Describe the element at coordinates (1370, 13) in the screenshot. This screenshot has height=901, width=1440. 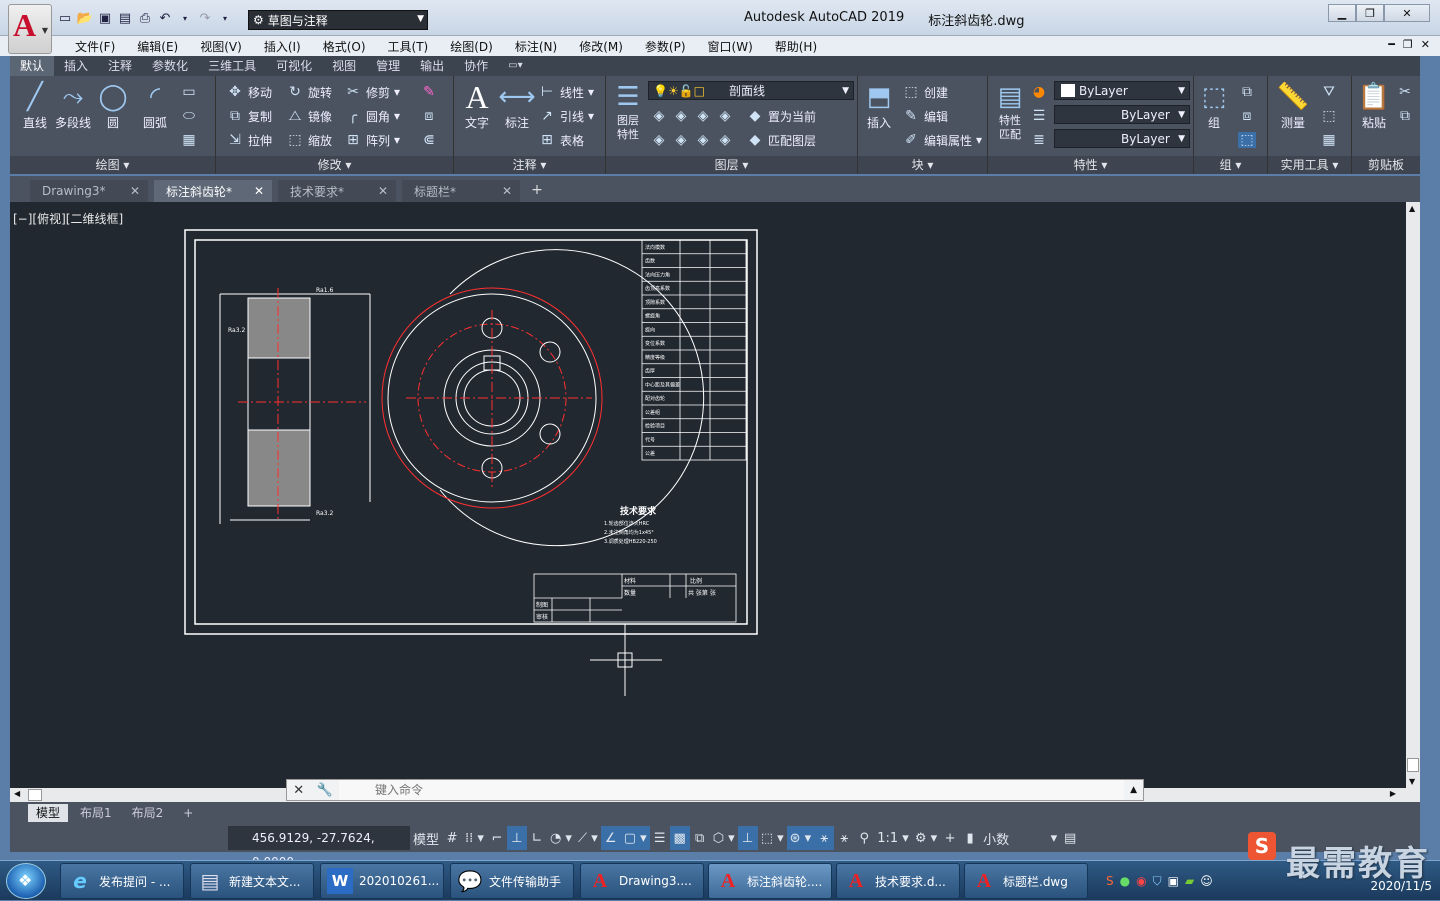
I see `maximize-button: ❐` at that location.